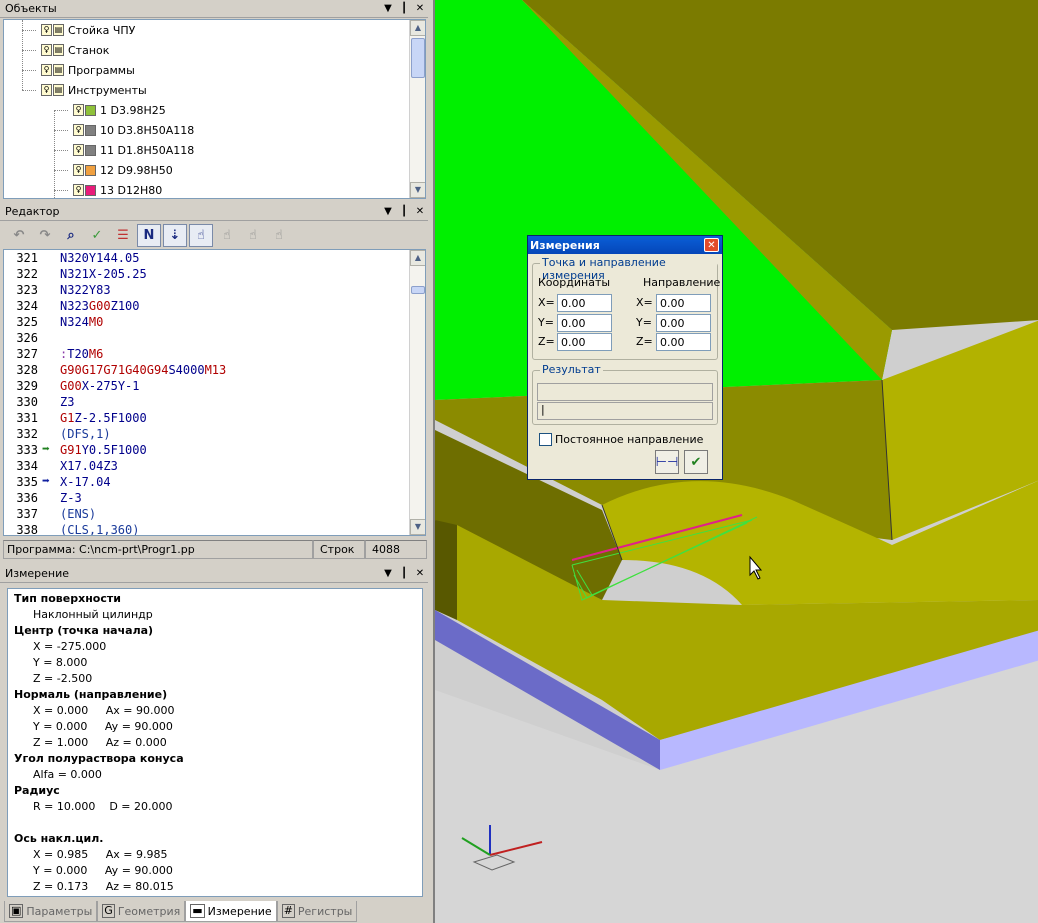  I want to click on tree-item: ♀ 10 D3.8H50A118, so click(133, 130).